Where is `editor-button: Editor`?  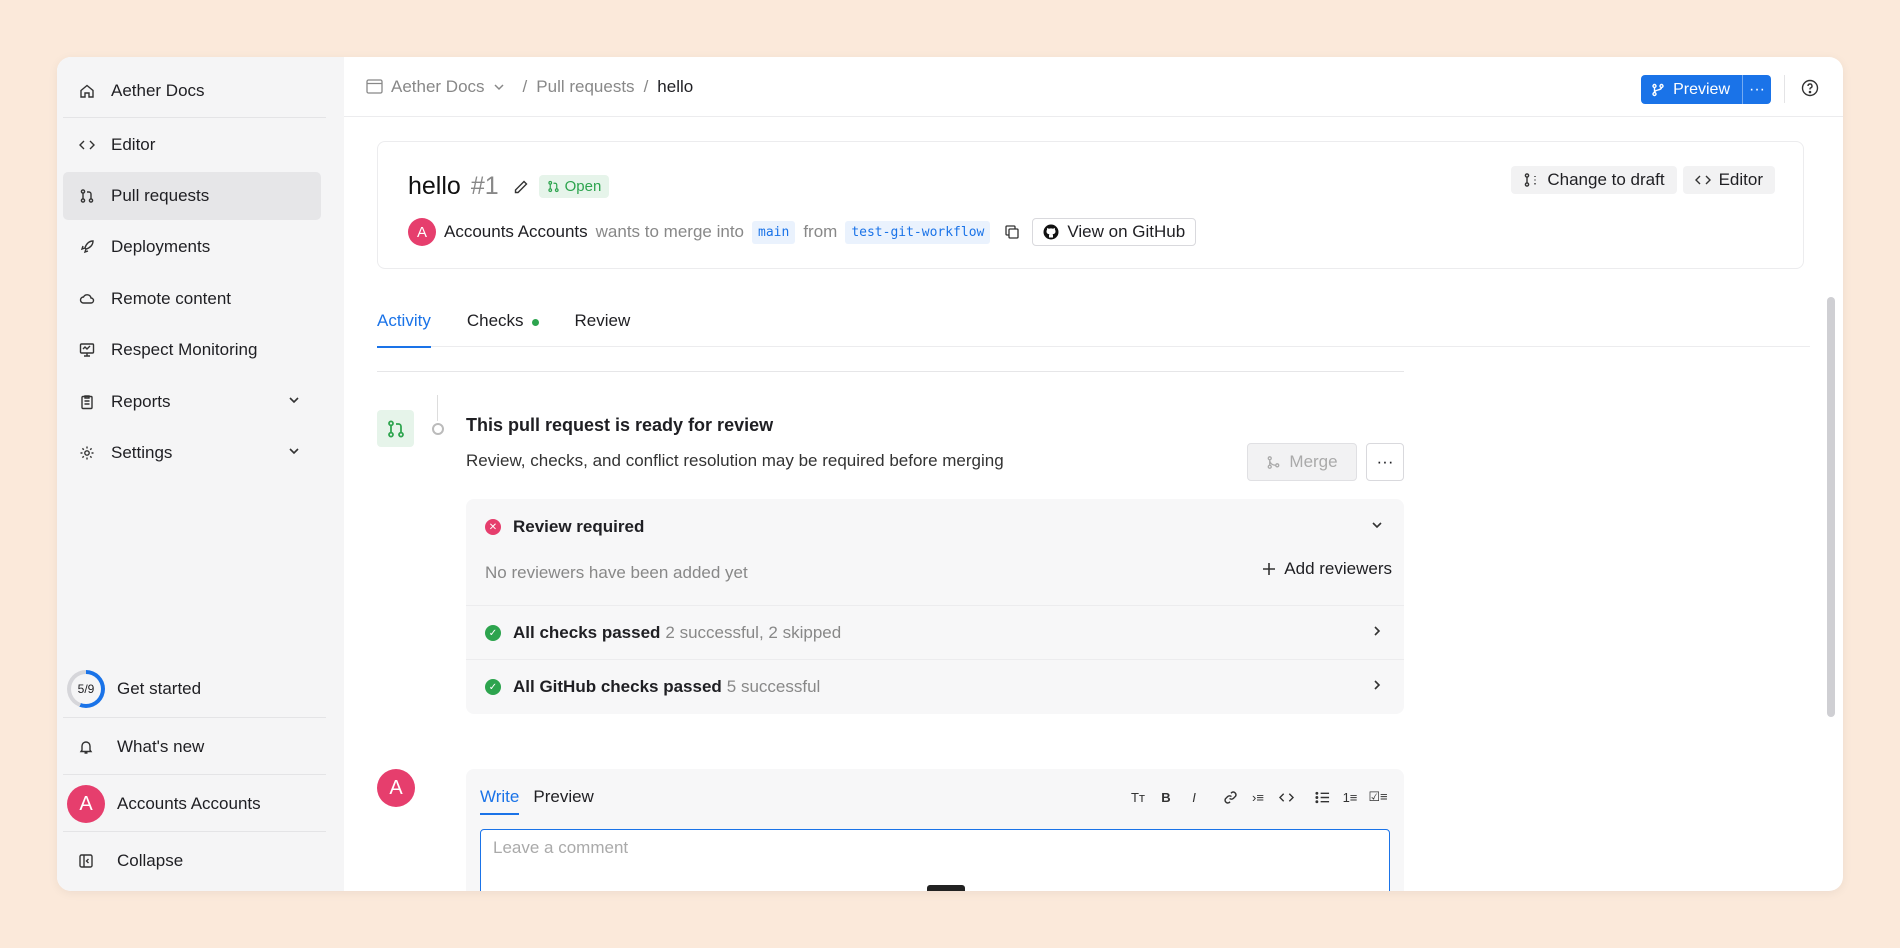 editor-button: Editor is located at coordinates (1728, 180).